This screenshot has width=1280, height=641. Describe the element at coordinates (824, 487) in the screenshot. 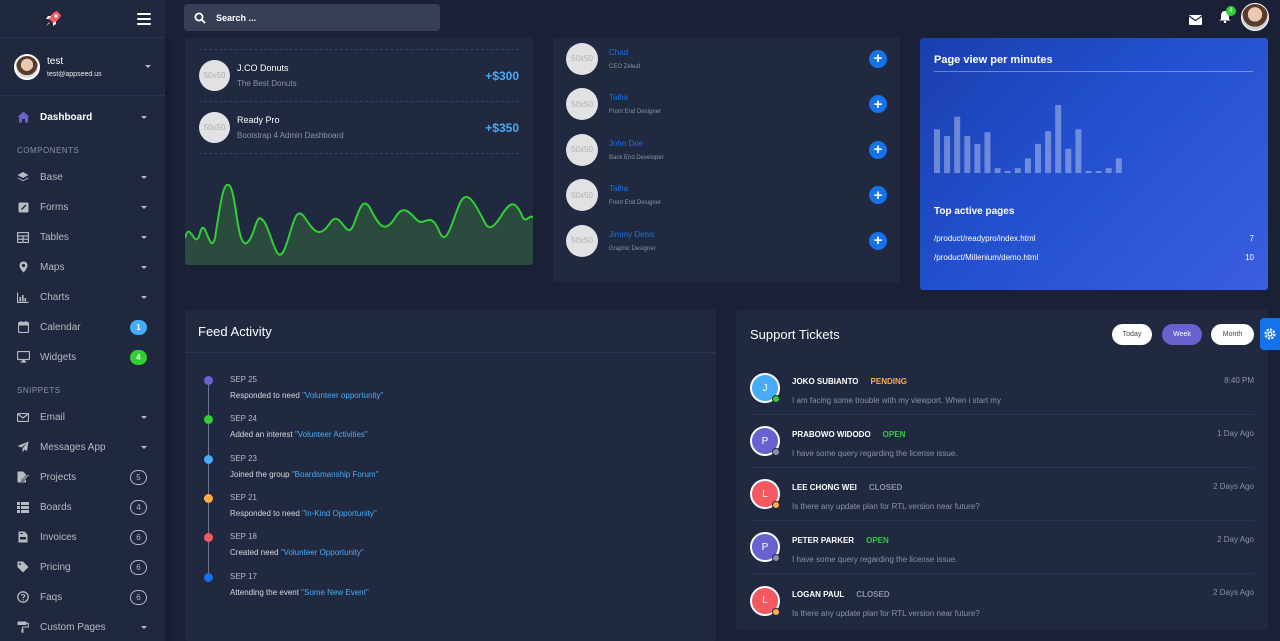

I see `ticket-user-name: LEE CHONG WEI` at that location.